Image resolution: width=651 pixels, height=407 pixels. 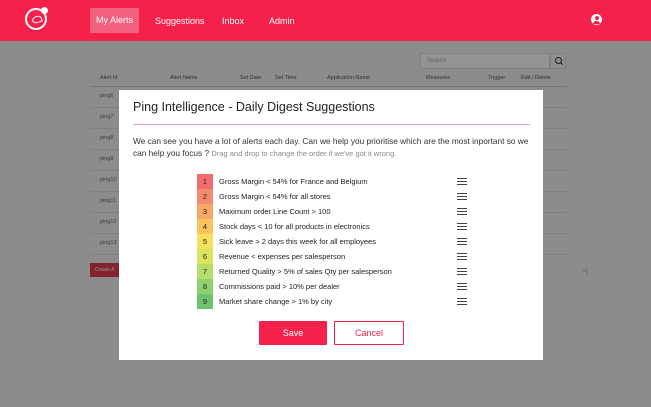 I want to click on nav-inbox: Inbox, so click(x=233, y=21).